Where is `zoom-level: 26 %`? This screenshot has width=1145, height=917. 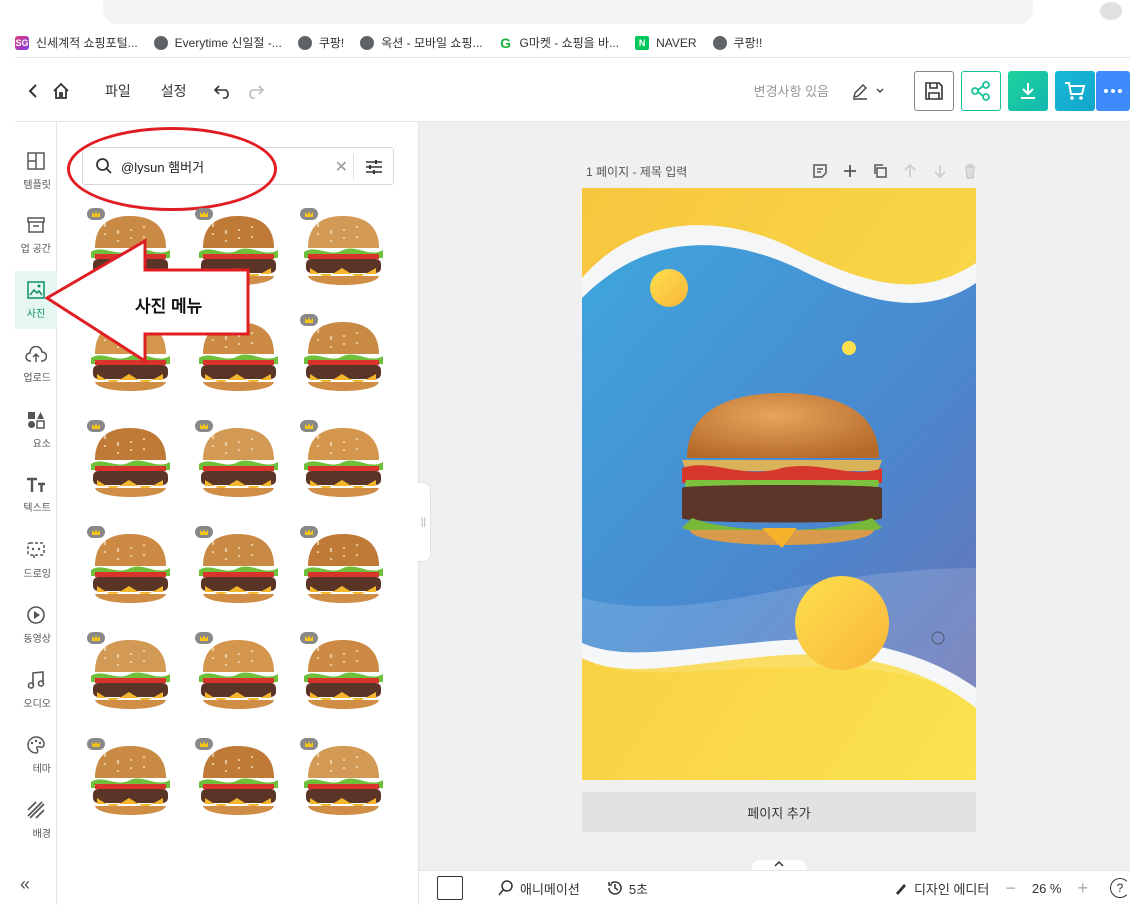
zoom-level: 26 % is located at coordinates (1047, 888).